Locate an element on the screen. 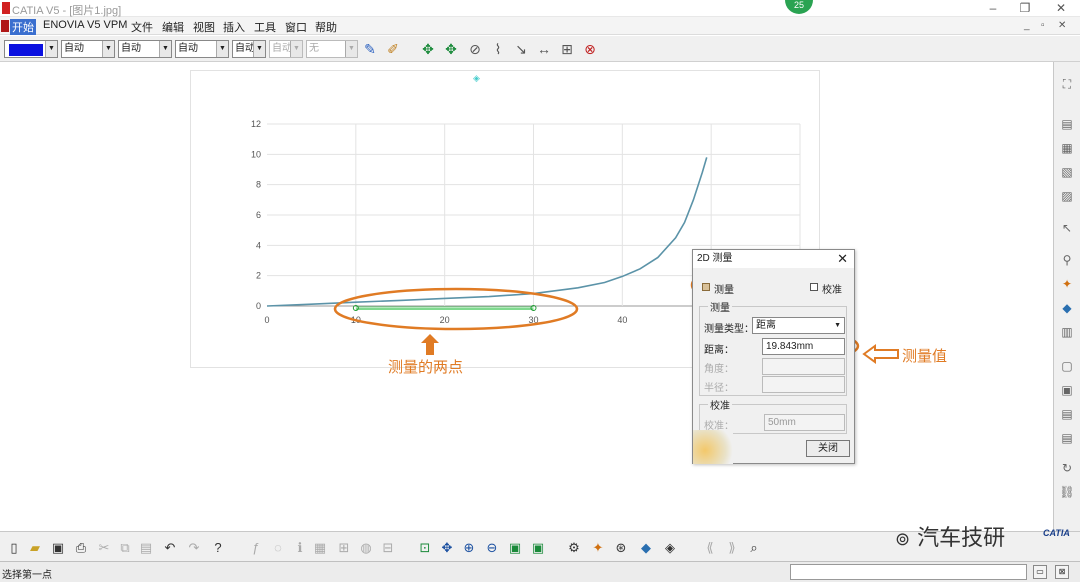  wechat-watermark: ⊚ 汽车技研 is located at coordinates (950, 536).